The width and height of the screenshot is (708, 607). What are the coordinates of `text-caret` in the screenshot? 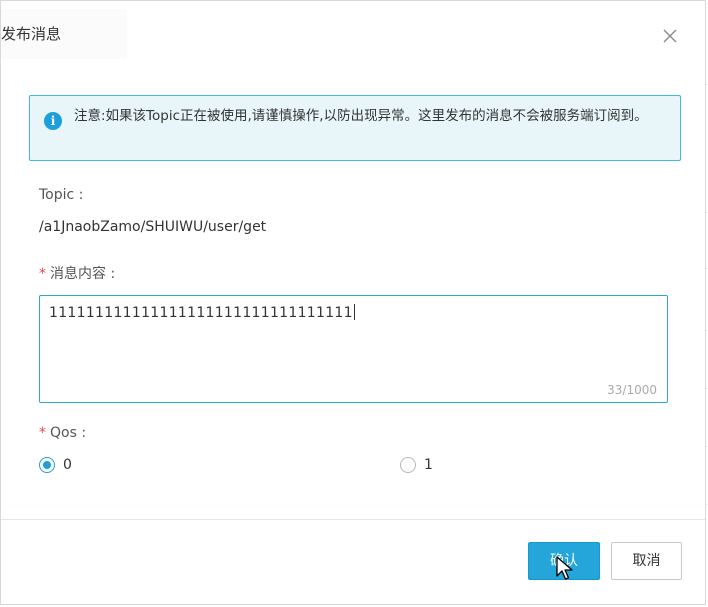 It's located at (354, 312).